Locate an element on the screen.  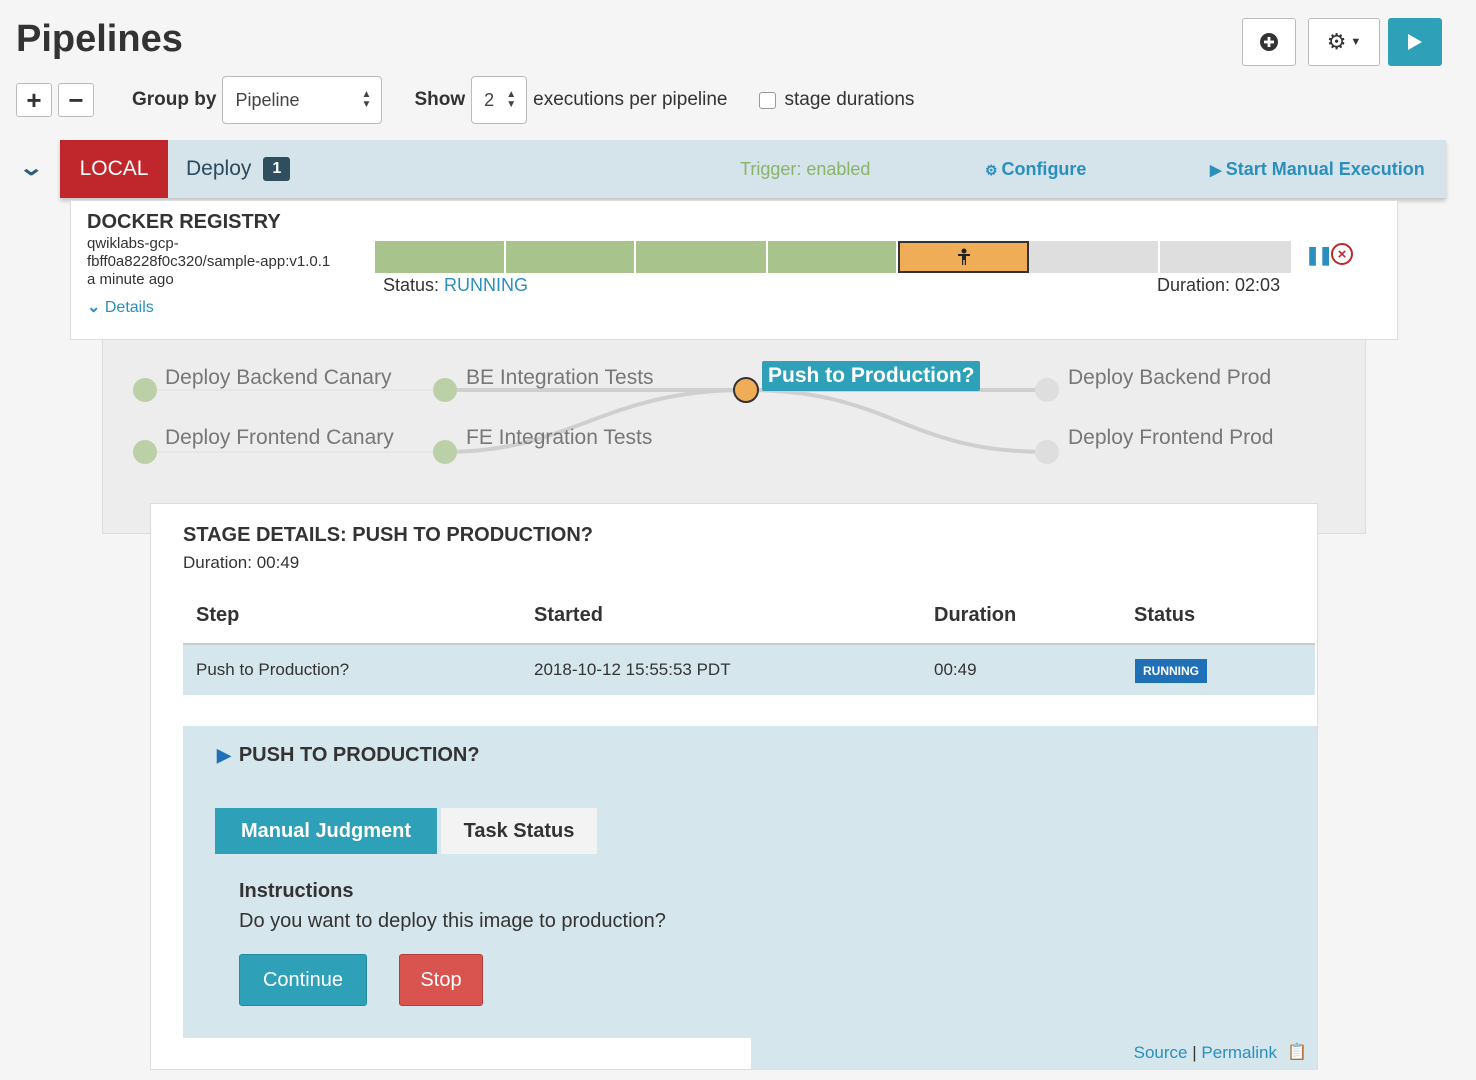
start-manual-label: Start Manual Execution is located at coordinates (1325, 168).